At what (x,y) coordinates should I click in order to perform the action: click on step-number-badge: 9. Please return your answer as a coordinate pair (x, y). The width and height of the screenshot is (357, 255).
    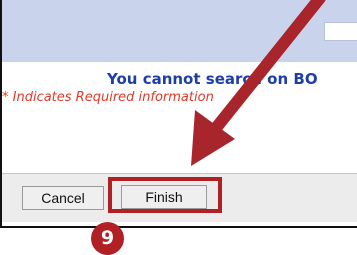
    Looking at the image, I should click on (107, 238).